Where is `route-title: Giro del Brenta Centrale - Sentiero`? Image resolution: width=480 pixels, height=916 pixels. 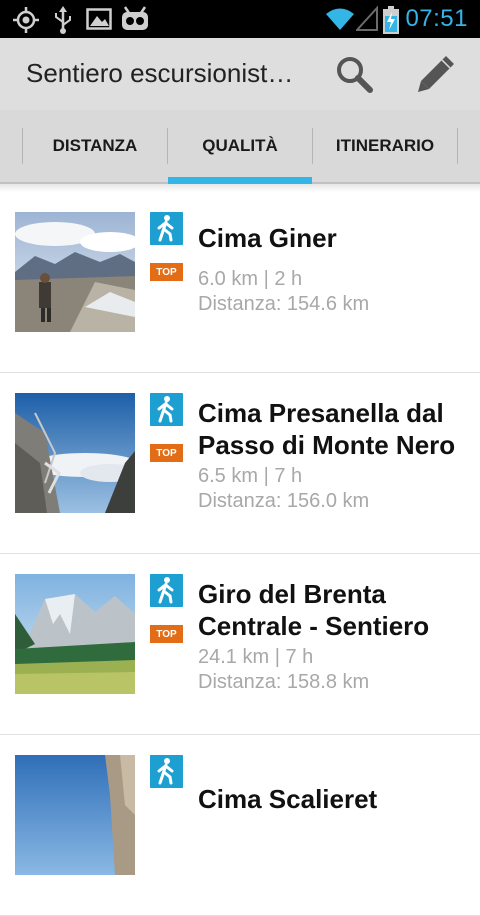
route-title: Giro del Brenta Centrale - Sentiero is located at coordinates (314, 610).